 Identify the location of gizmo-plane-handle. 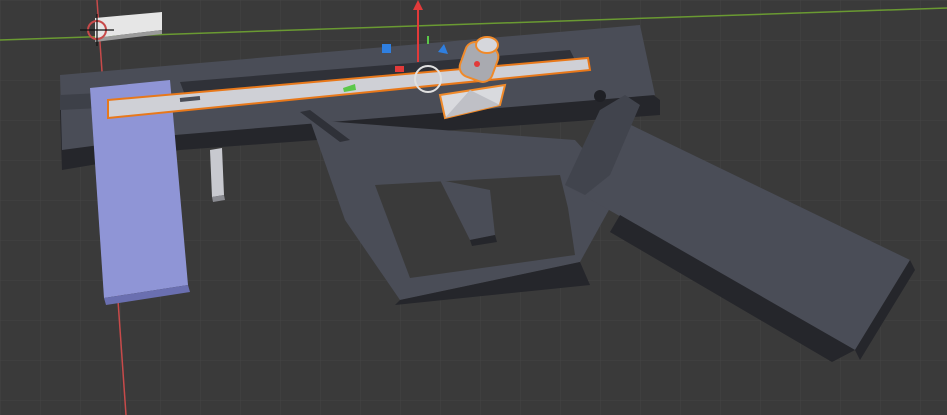
(399, 69).